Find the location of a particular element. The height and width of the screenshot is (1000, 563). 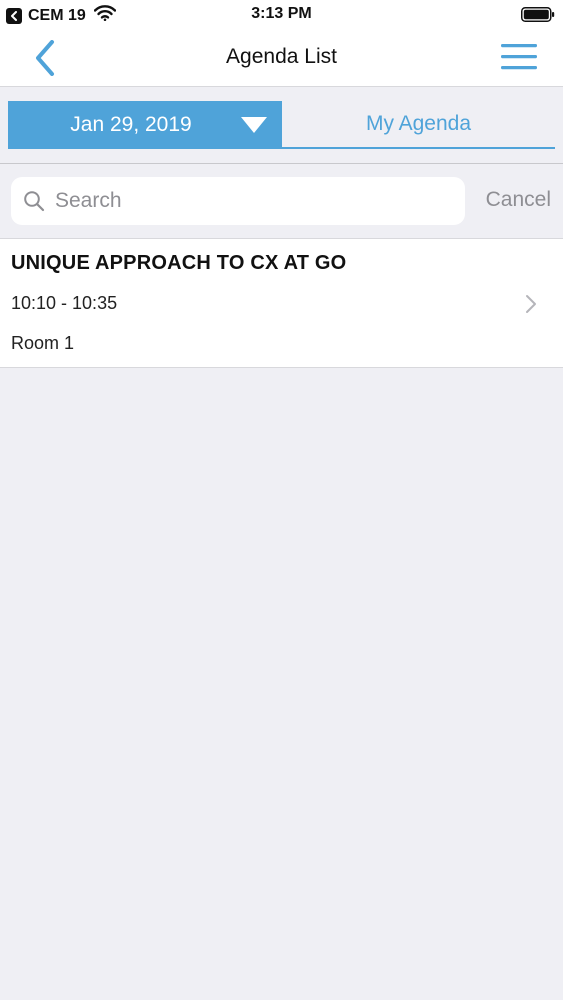

agenda-item-title: UNIQUE APPROACH TO CX AT GO is located at coordinates (179, 263).